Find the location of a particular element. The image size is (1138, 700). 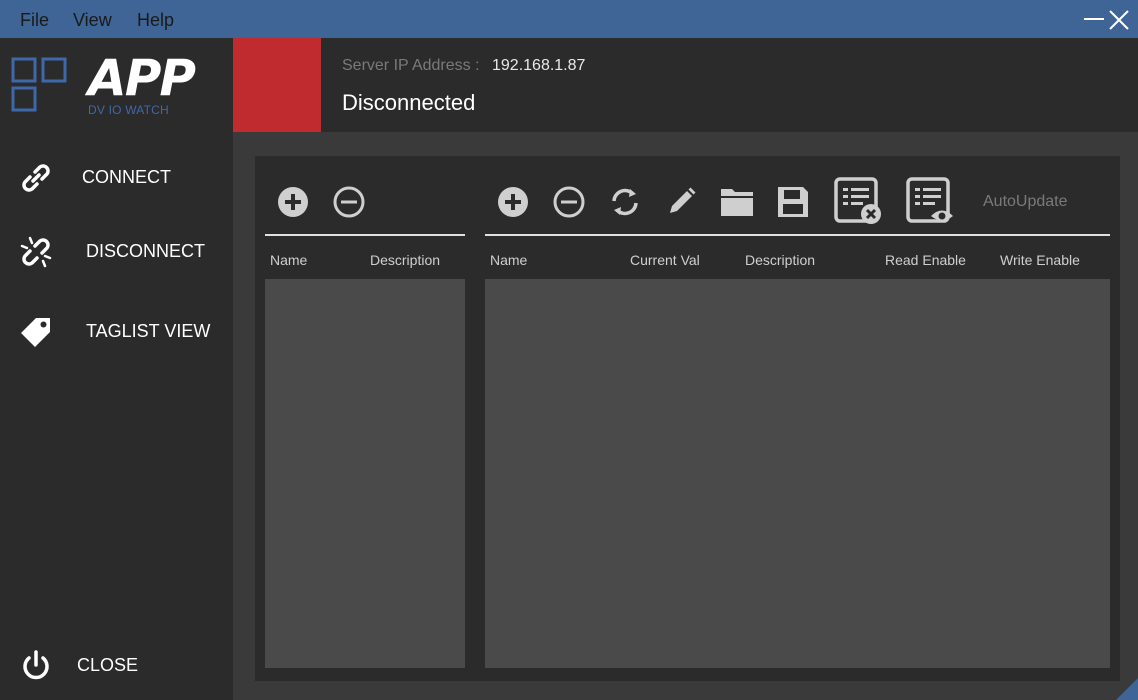

add-group-button is located at coordinates (293, 202).